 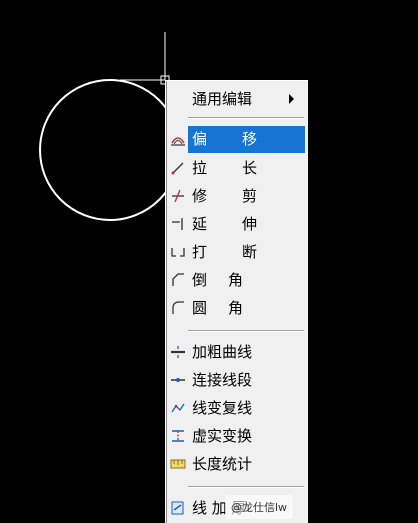 I want to click on menu-item-label-part1: 圆, so click(x=200, y=308).